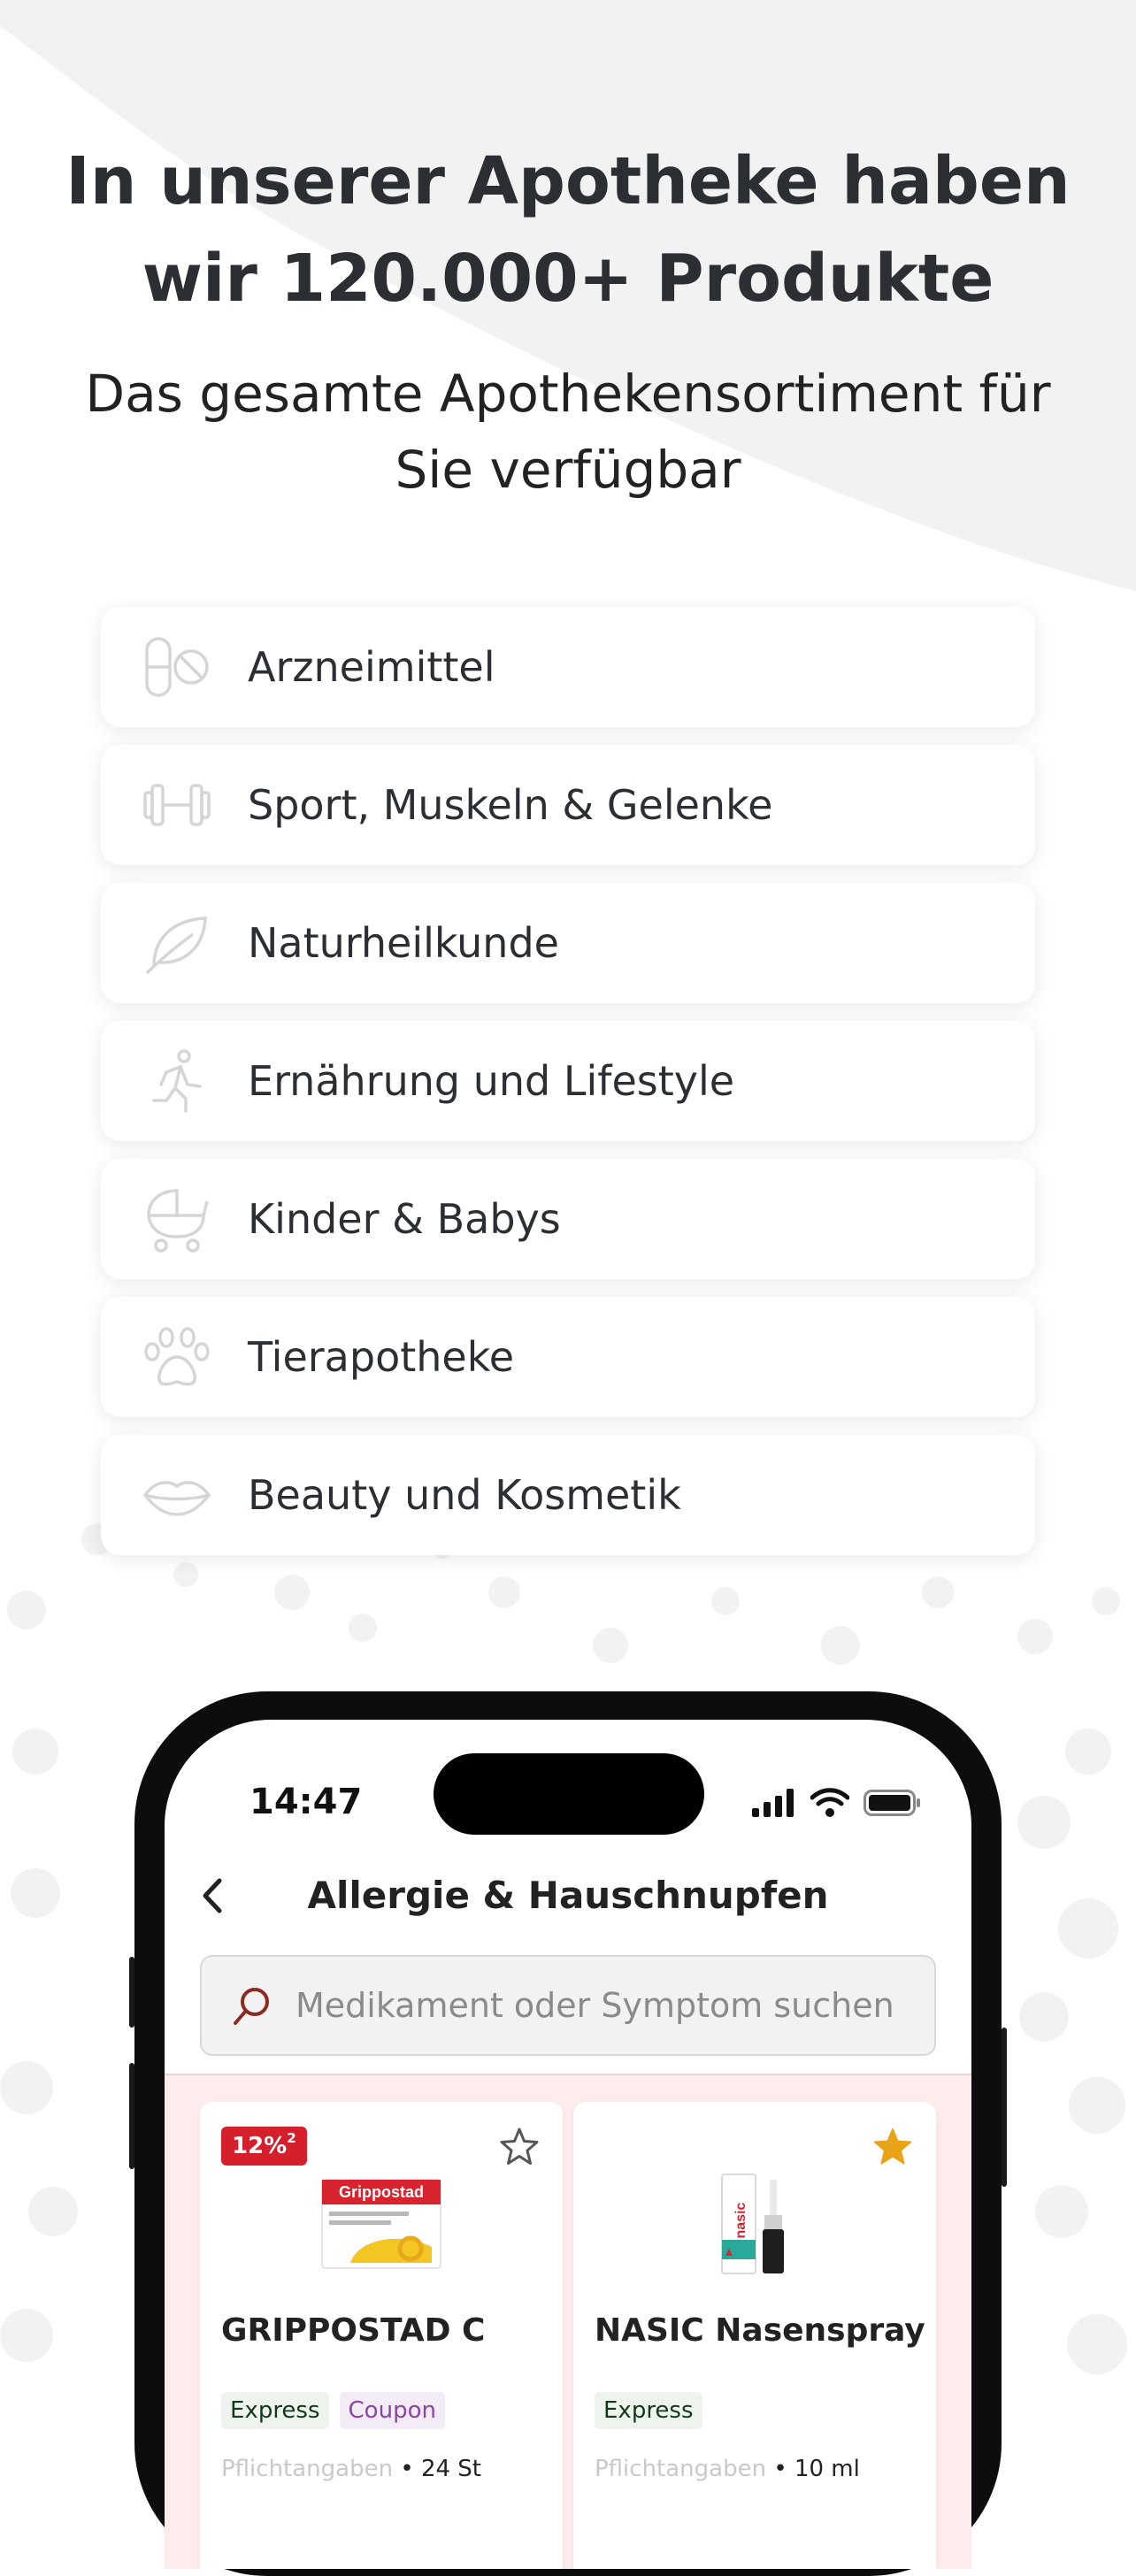 This screenshot has height=2576, width=1136. What do you see at coordinates (371, 667) in the screenshot?
I see `category-label: Arzneimittel` at bounding box center [371, 667].